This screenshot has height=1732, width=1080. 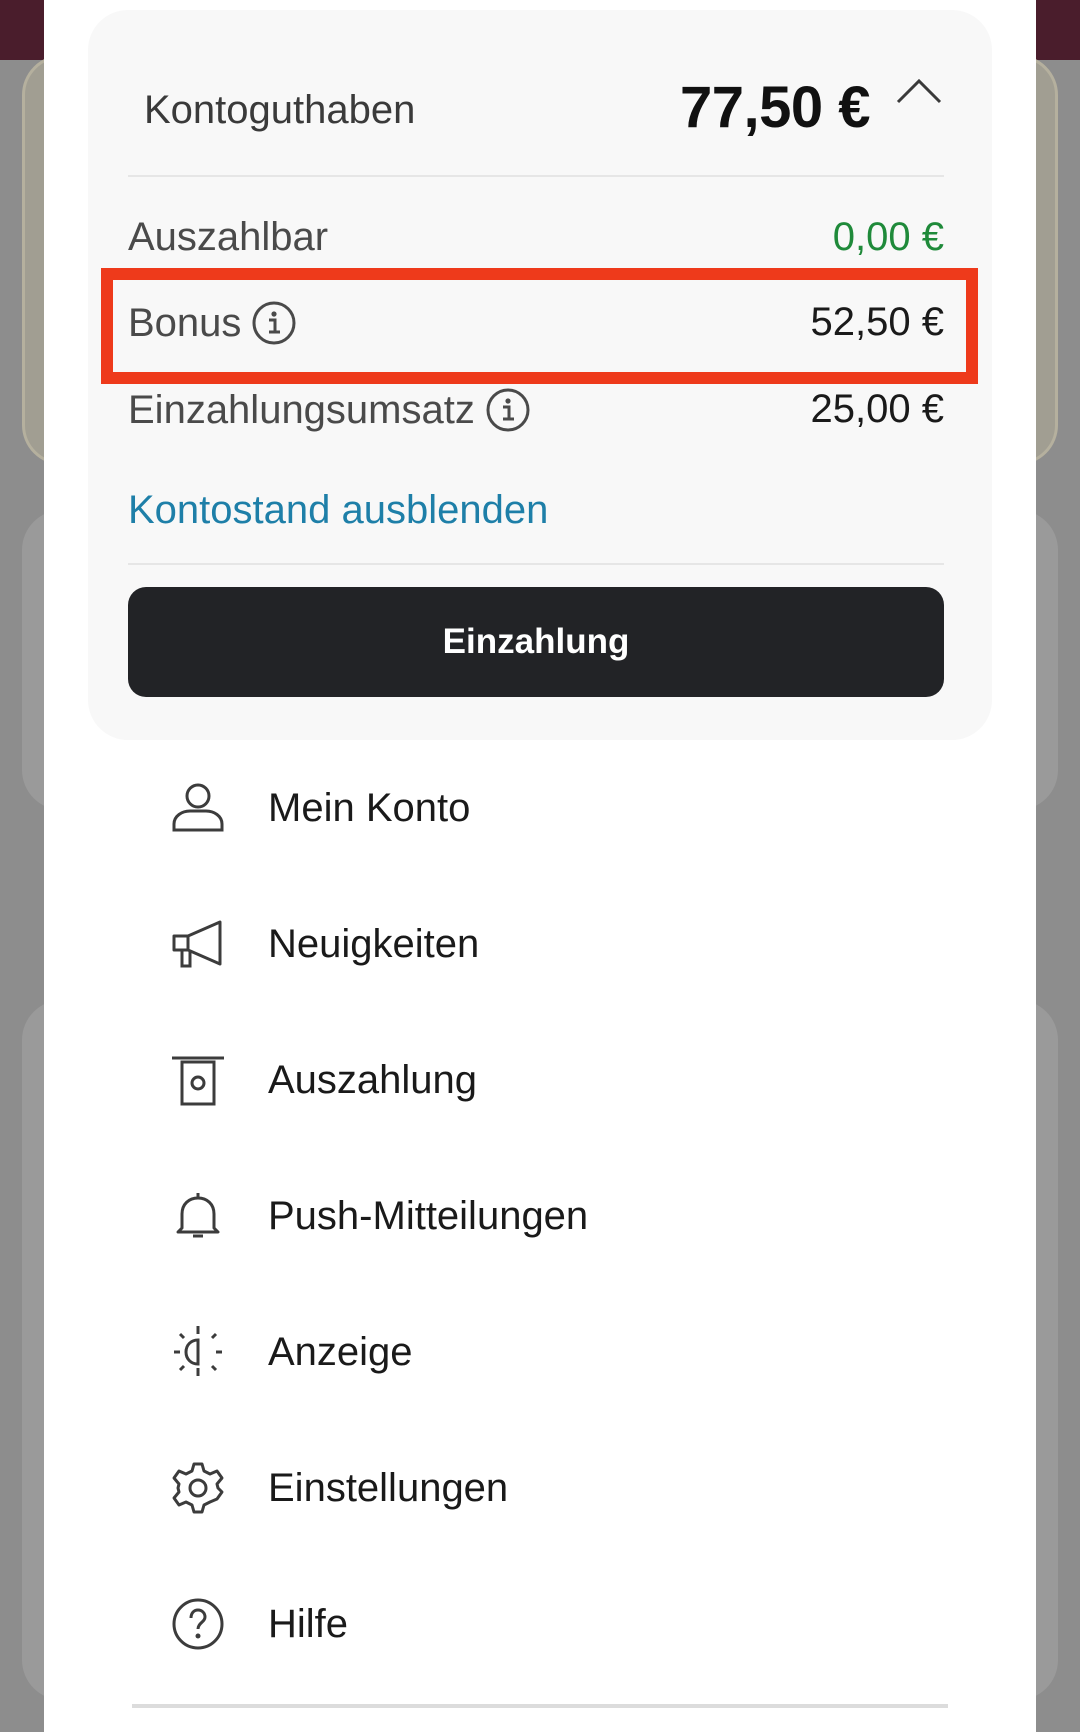 What do you see at coordinates (198, 944) in the screenshot?
I see `megaphone-icon` at bounding box center [198, 944].